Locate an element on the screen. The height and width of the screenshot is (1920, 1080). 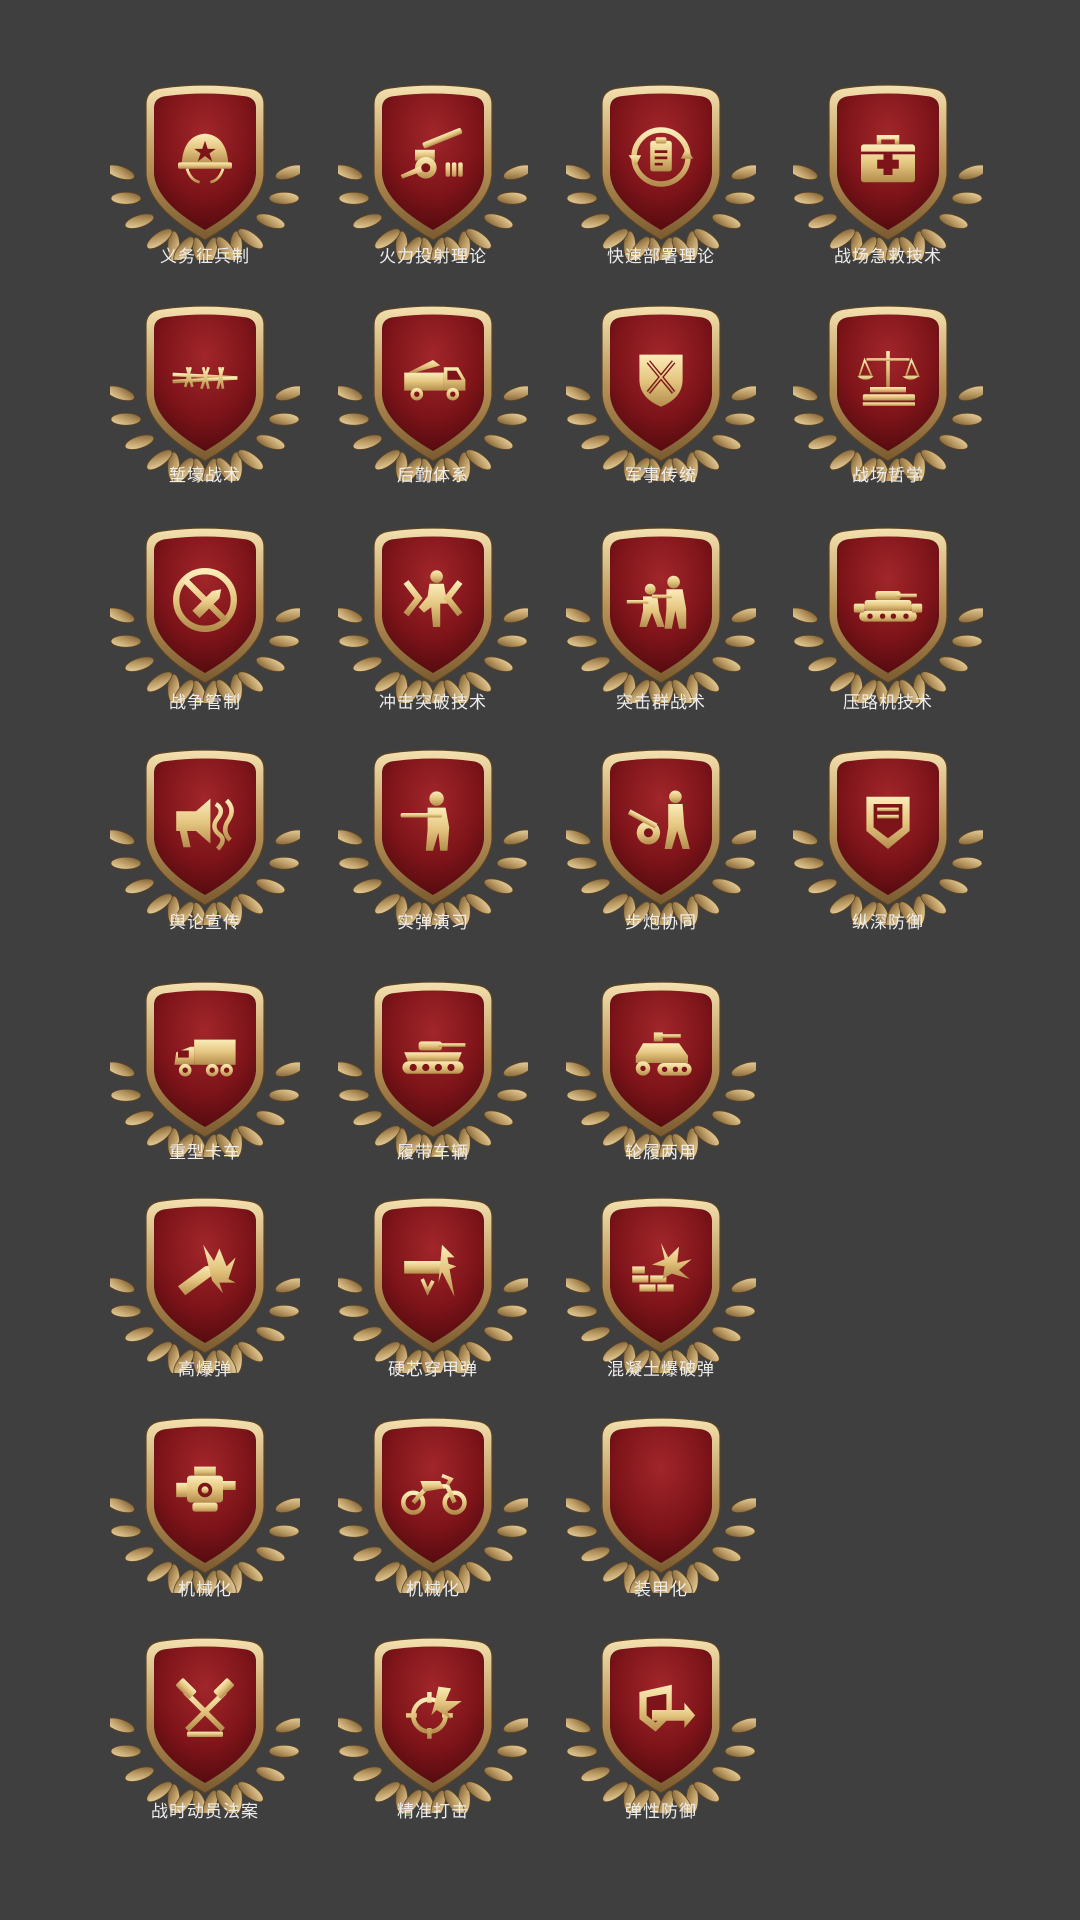
tech-badge: 战场急救技术 is located at coordinates (888, 195).